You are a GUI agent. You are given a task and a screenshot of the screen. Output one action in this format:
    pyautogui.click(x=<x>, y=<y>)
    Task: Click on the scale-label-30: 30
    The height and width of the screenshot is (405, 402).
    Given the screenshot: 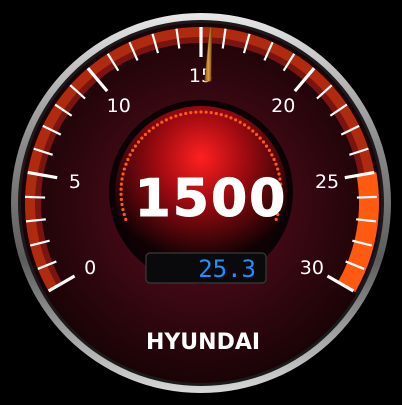 What is the action you would take?
    pyautogui.click(x=312, y=268)
    